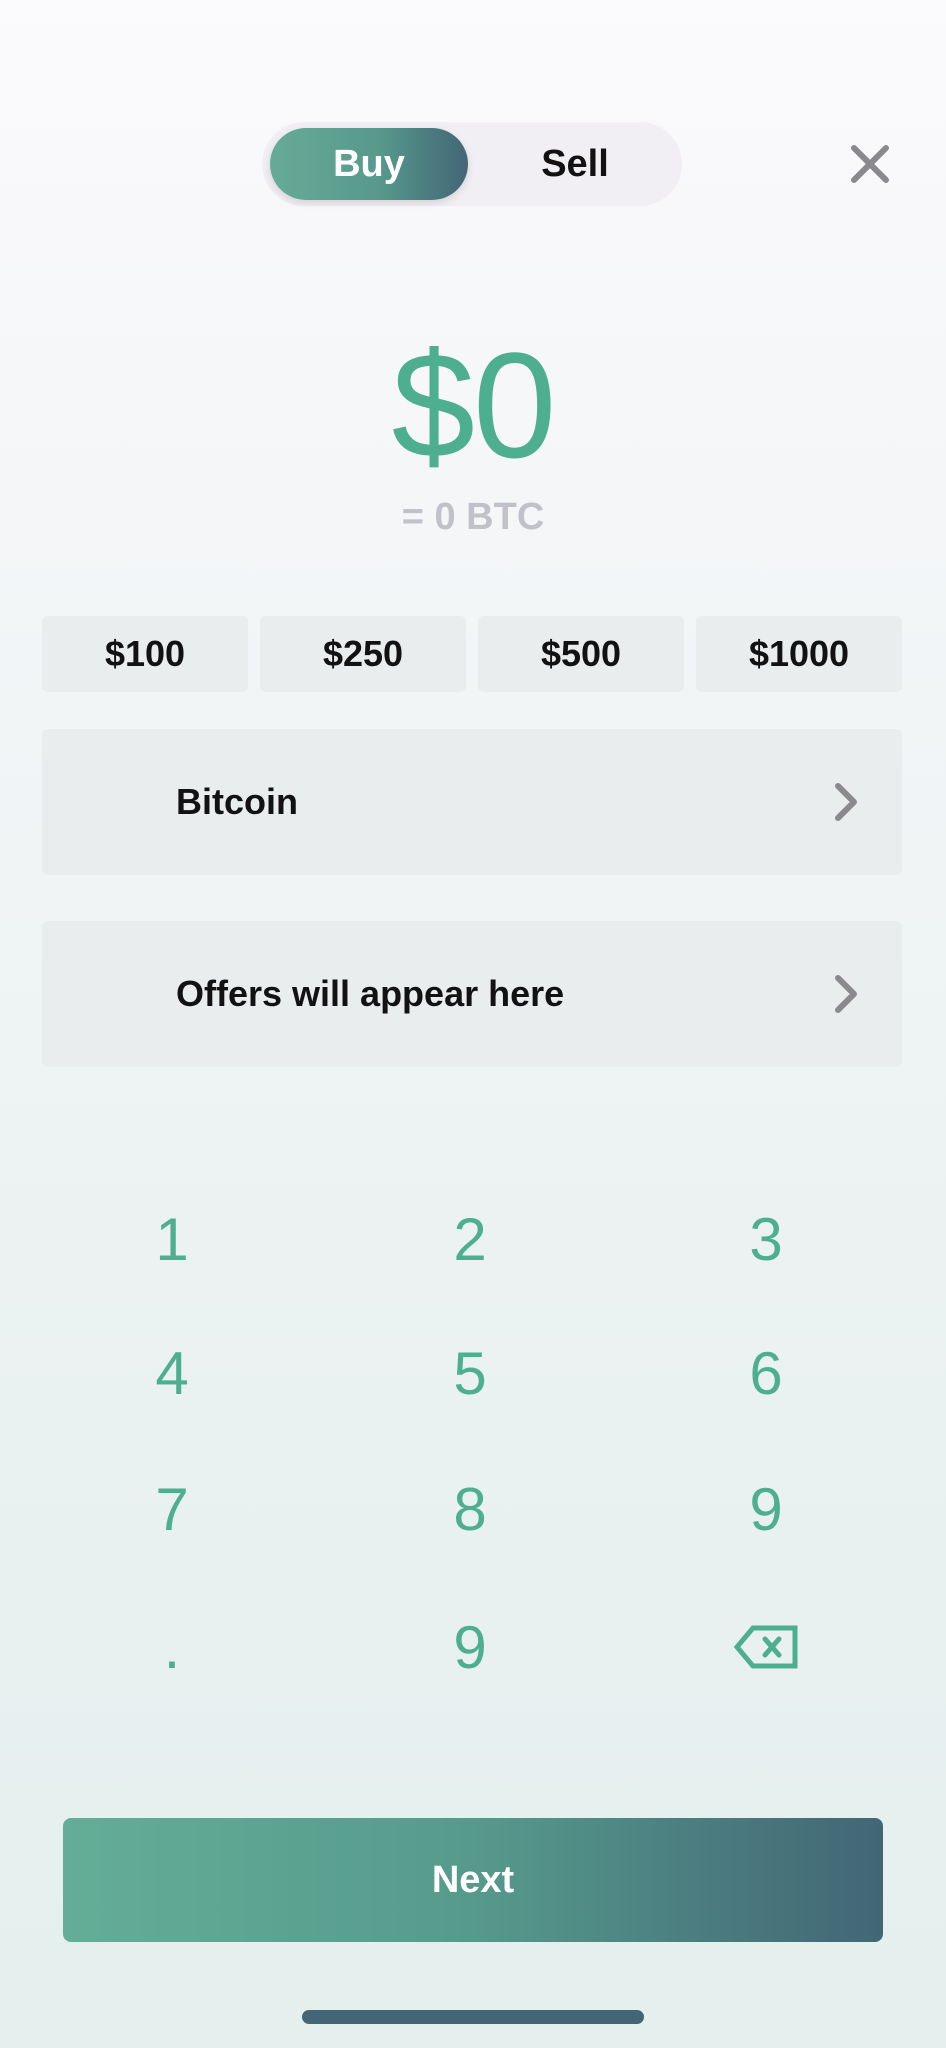 The width and height of the screenshot is (946, 2048). I want to click on backspace-icon, so click(765, 1647).